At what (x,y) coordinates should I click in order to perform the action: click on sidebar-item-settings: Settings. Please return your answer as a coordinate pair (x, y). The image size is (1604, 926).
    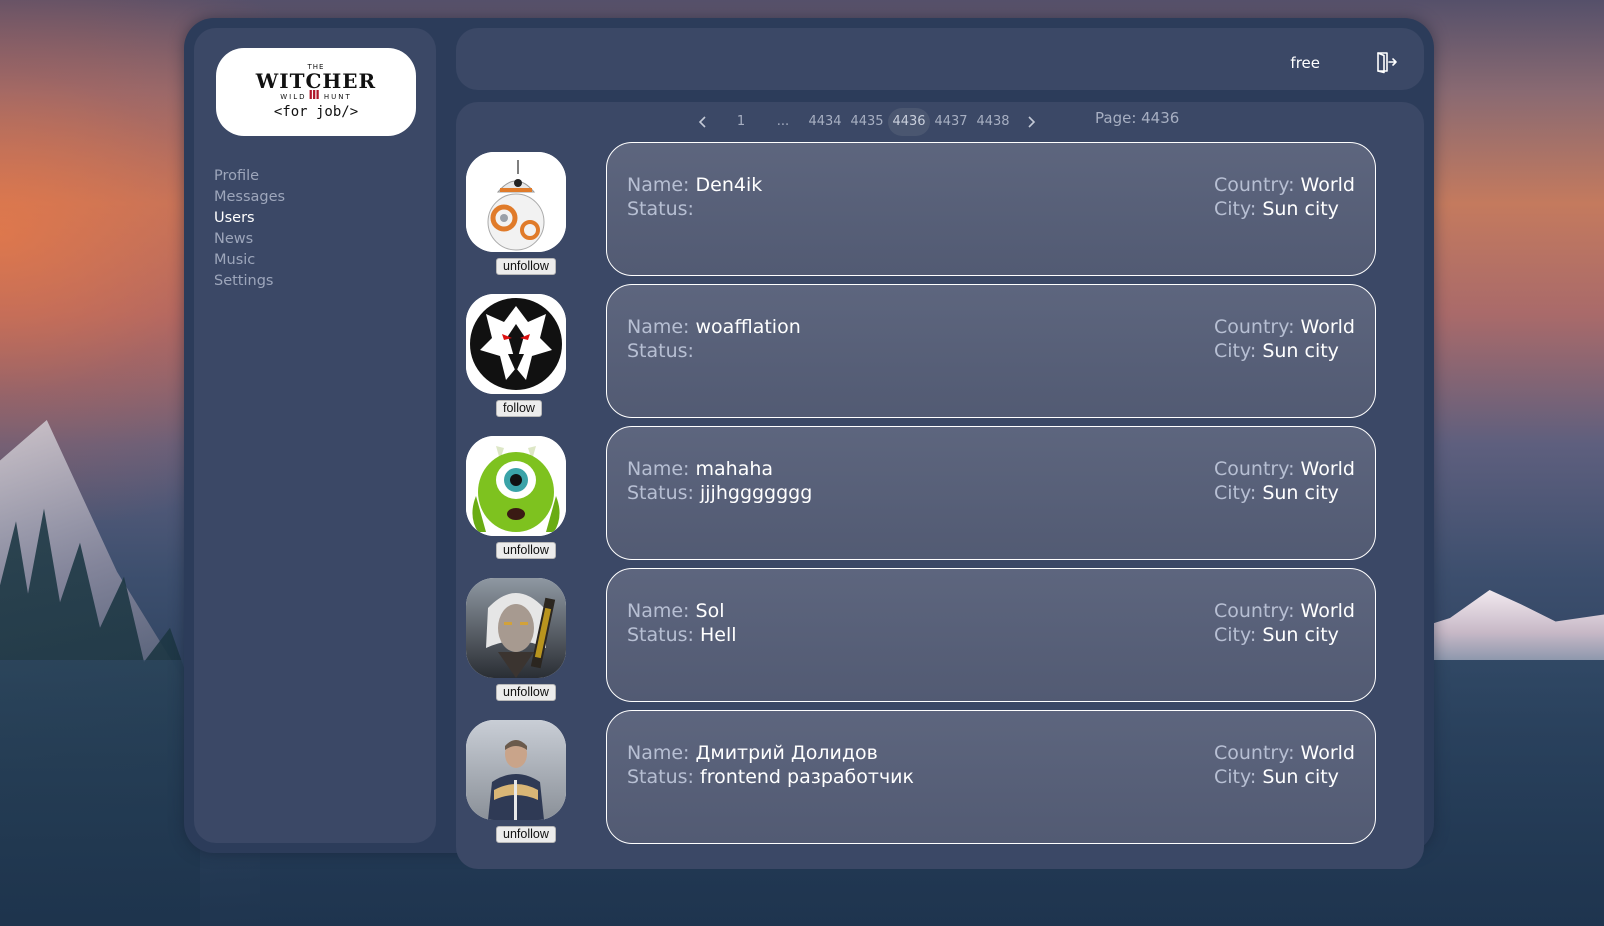
    Looking at the image, I should click on (249, 281).